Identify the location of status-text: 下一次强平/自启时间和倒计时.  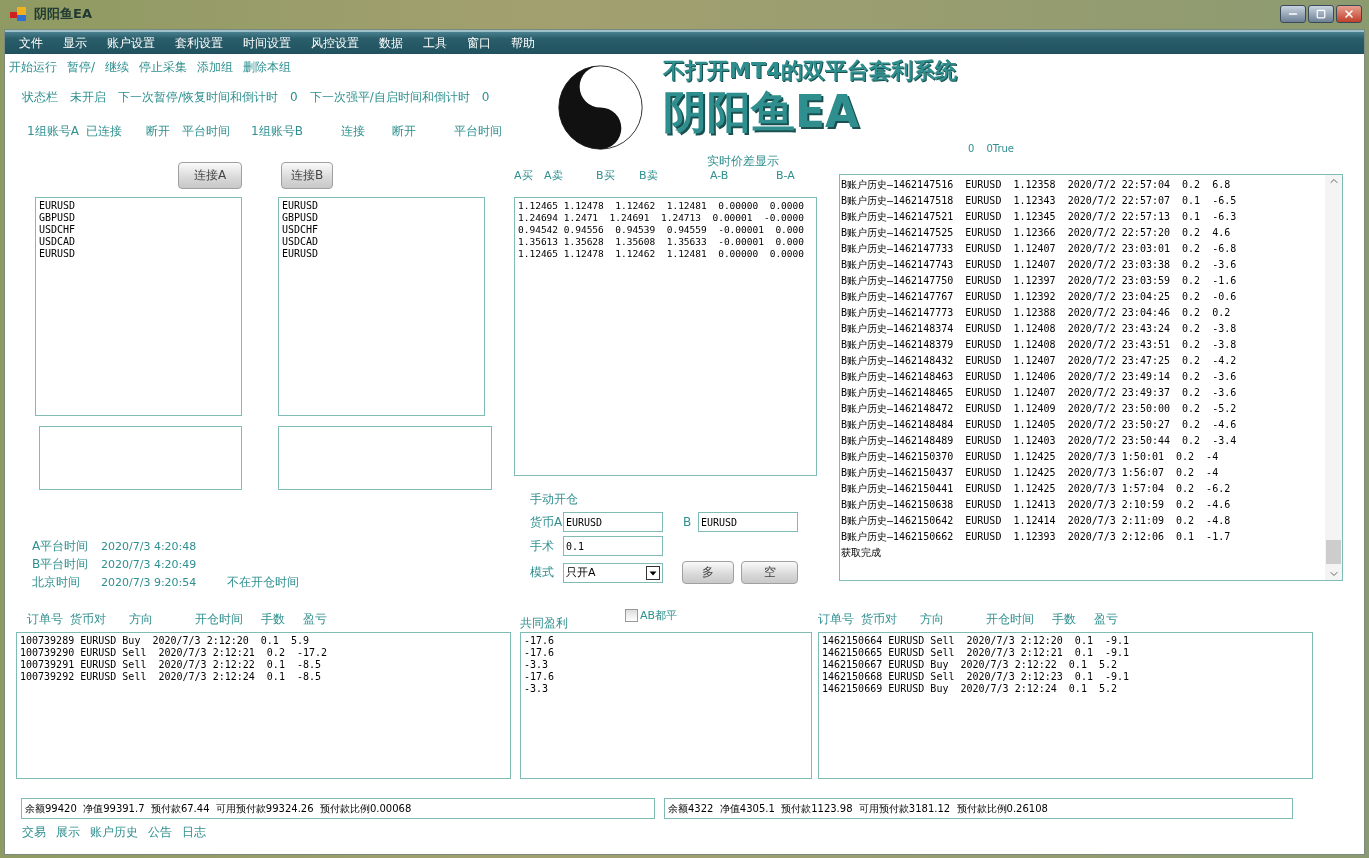
(389, 97).